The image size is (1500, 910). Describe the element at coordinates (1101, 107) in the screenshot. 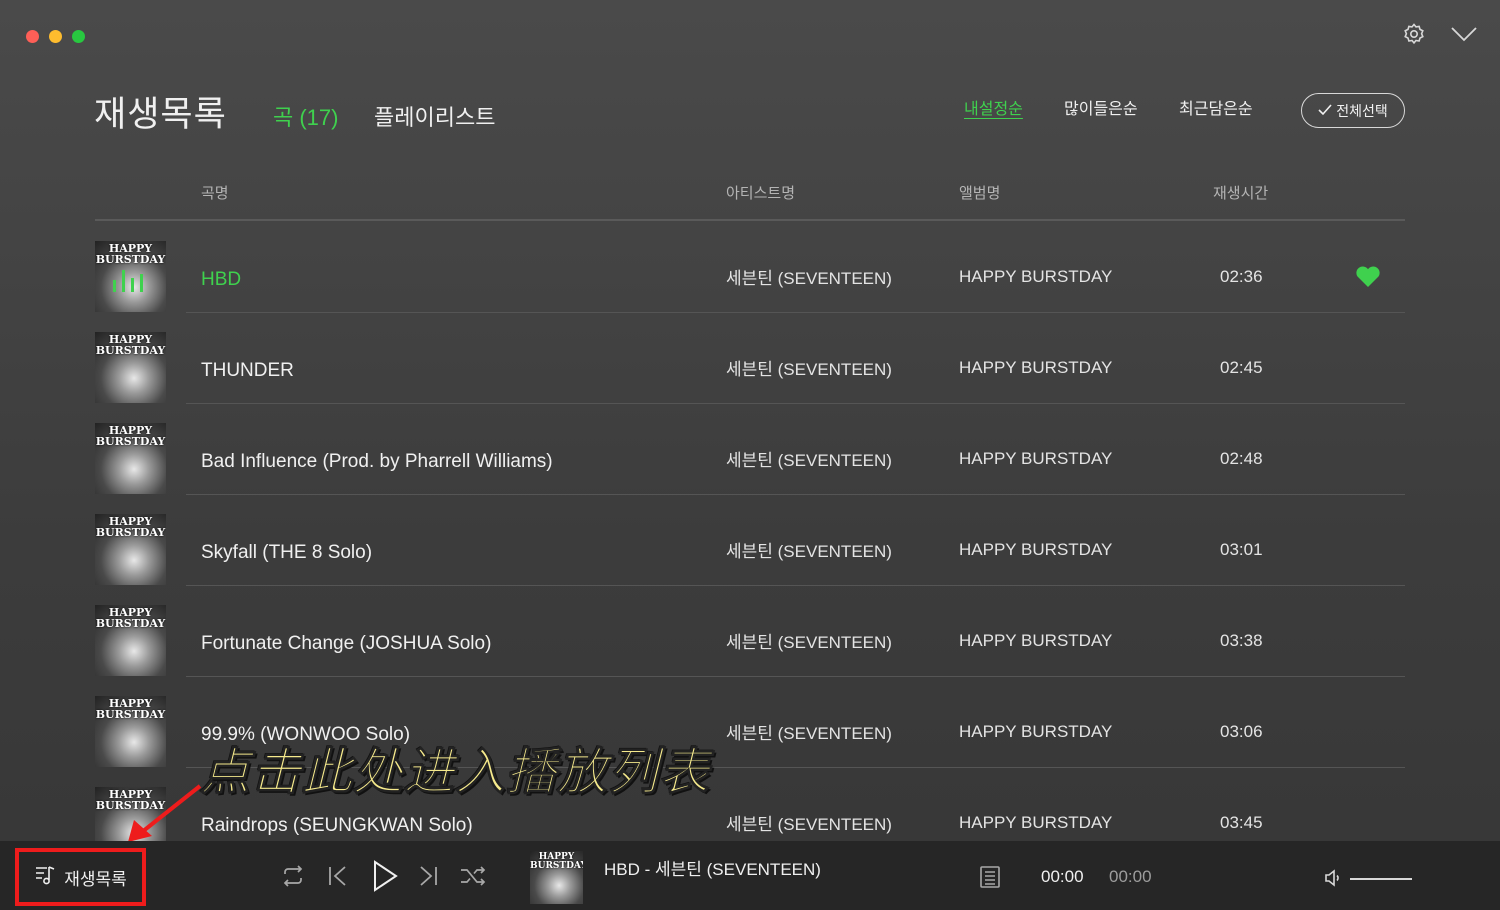

I see `sort-most-played: 많이들은순` at that location.